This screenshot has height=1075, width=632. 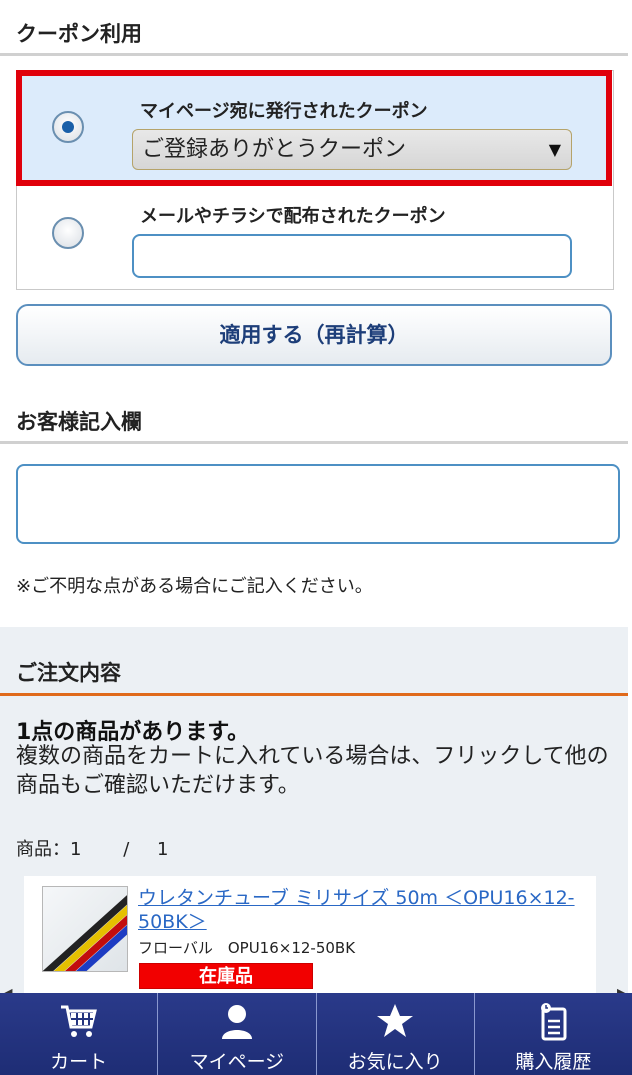 I want to click on person-icon, so click(x=236, y=1022).